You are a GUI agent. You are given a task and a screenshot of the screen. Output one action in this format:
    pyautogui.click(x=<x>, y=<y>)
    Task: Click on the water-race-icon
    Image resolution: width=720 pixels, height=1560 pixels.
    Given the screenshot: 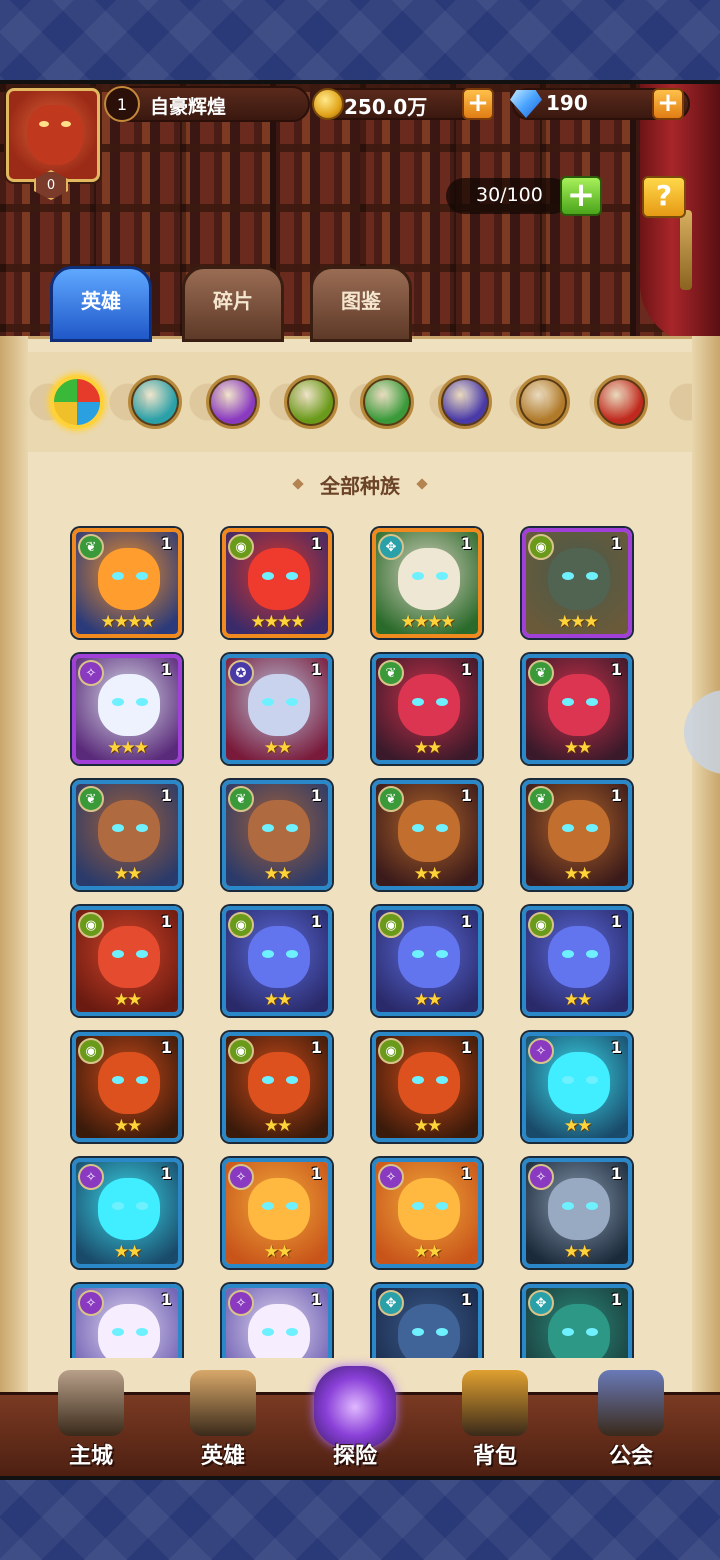 What is the action you would take?
    pyautogui.click(x=155, y=402)
    